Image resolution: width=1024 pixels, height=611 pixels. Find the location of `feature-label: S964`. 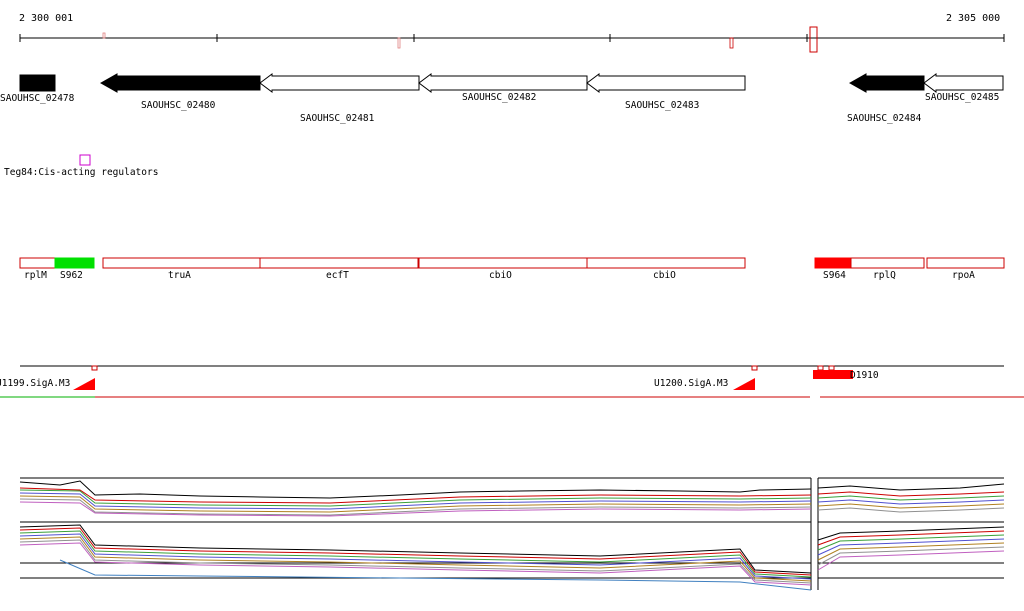

feature-label: S964 is located at coordinates (834, 275).